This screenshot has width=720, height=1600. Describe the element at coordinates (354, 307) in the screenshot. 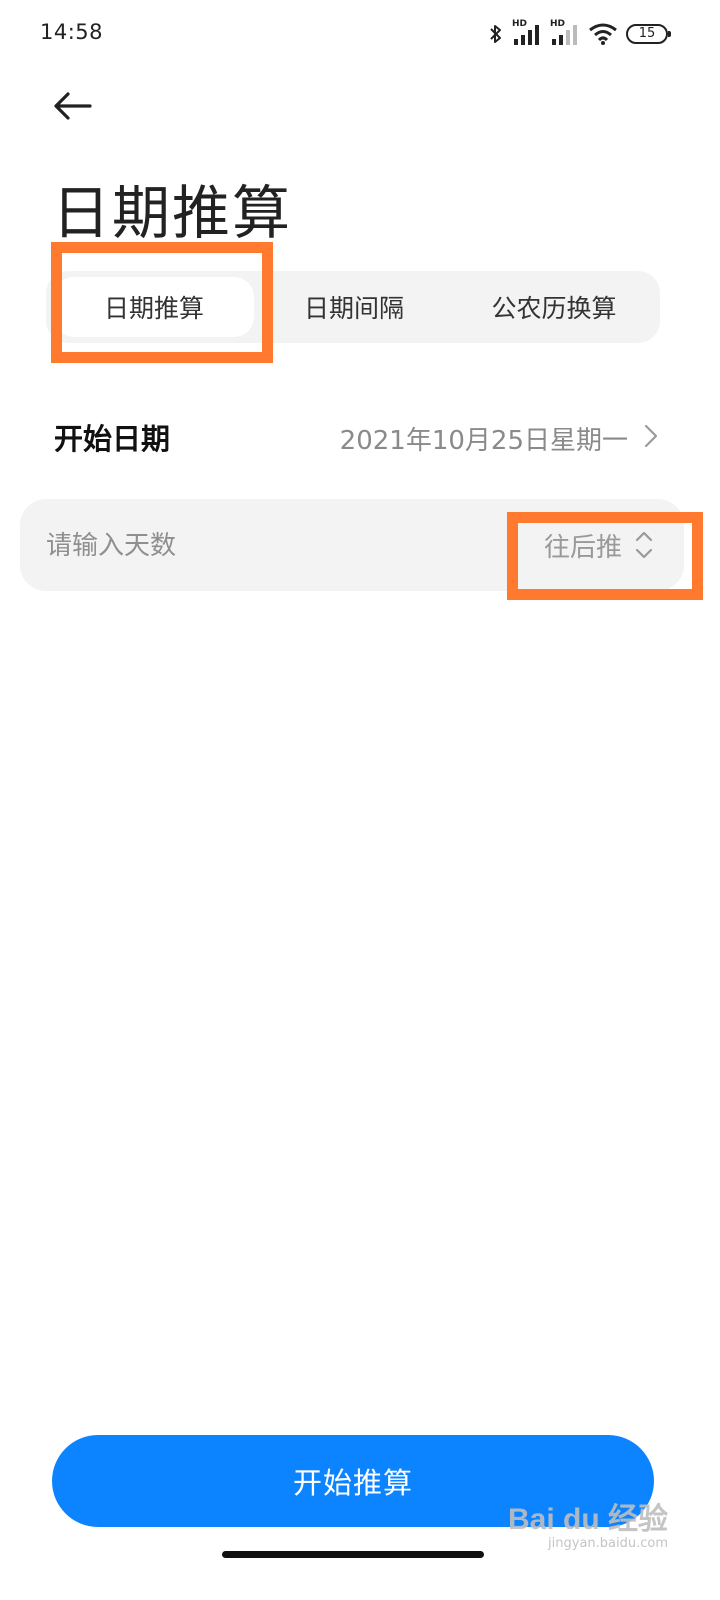

I see `tab-date-interval: 日期间隔` at that location.